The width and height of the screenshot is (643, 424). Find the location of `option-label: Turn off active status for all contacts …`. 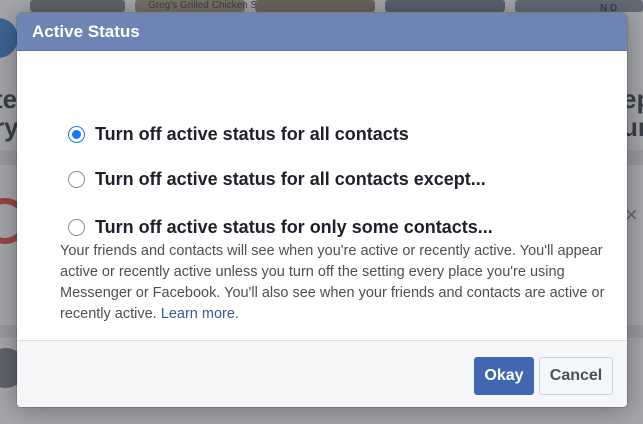

option-label: Turn off active status for all contacts … is located at coordinates (290, 179).